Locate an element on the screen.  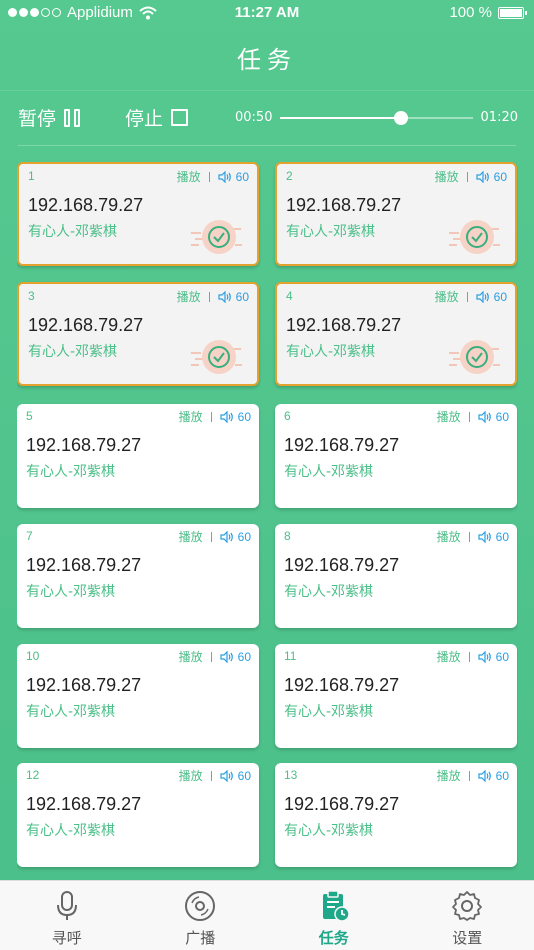
task-number: 6 is located at coordinates (287, 416).